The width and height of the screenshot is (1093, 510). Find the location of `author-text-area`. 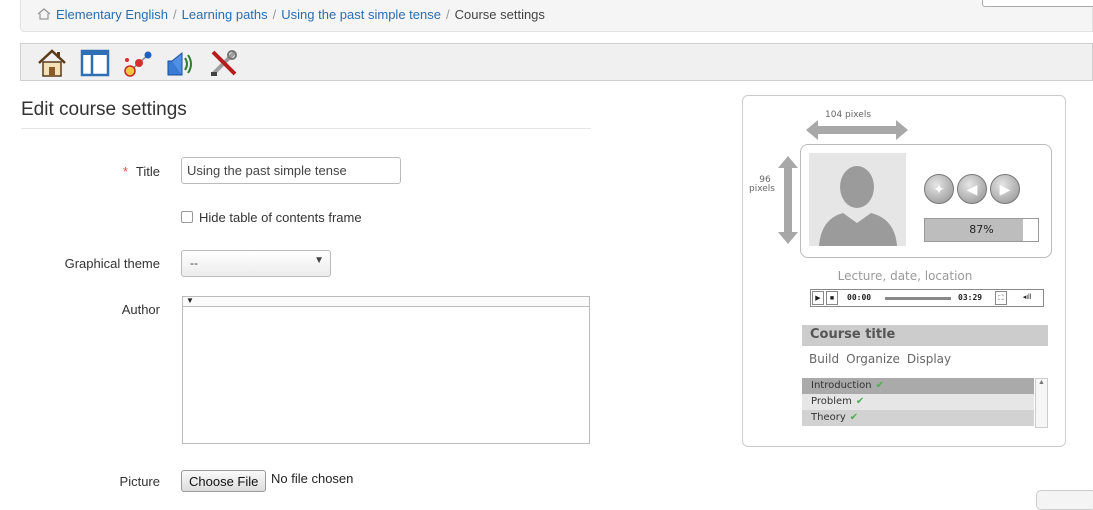

author-text-area is located at coordinates (386, 372).